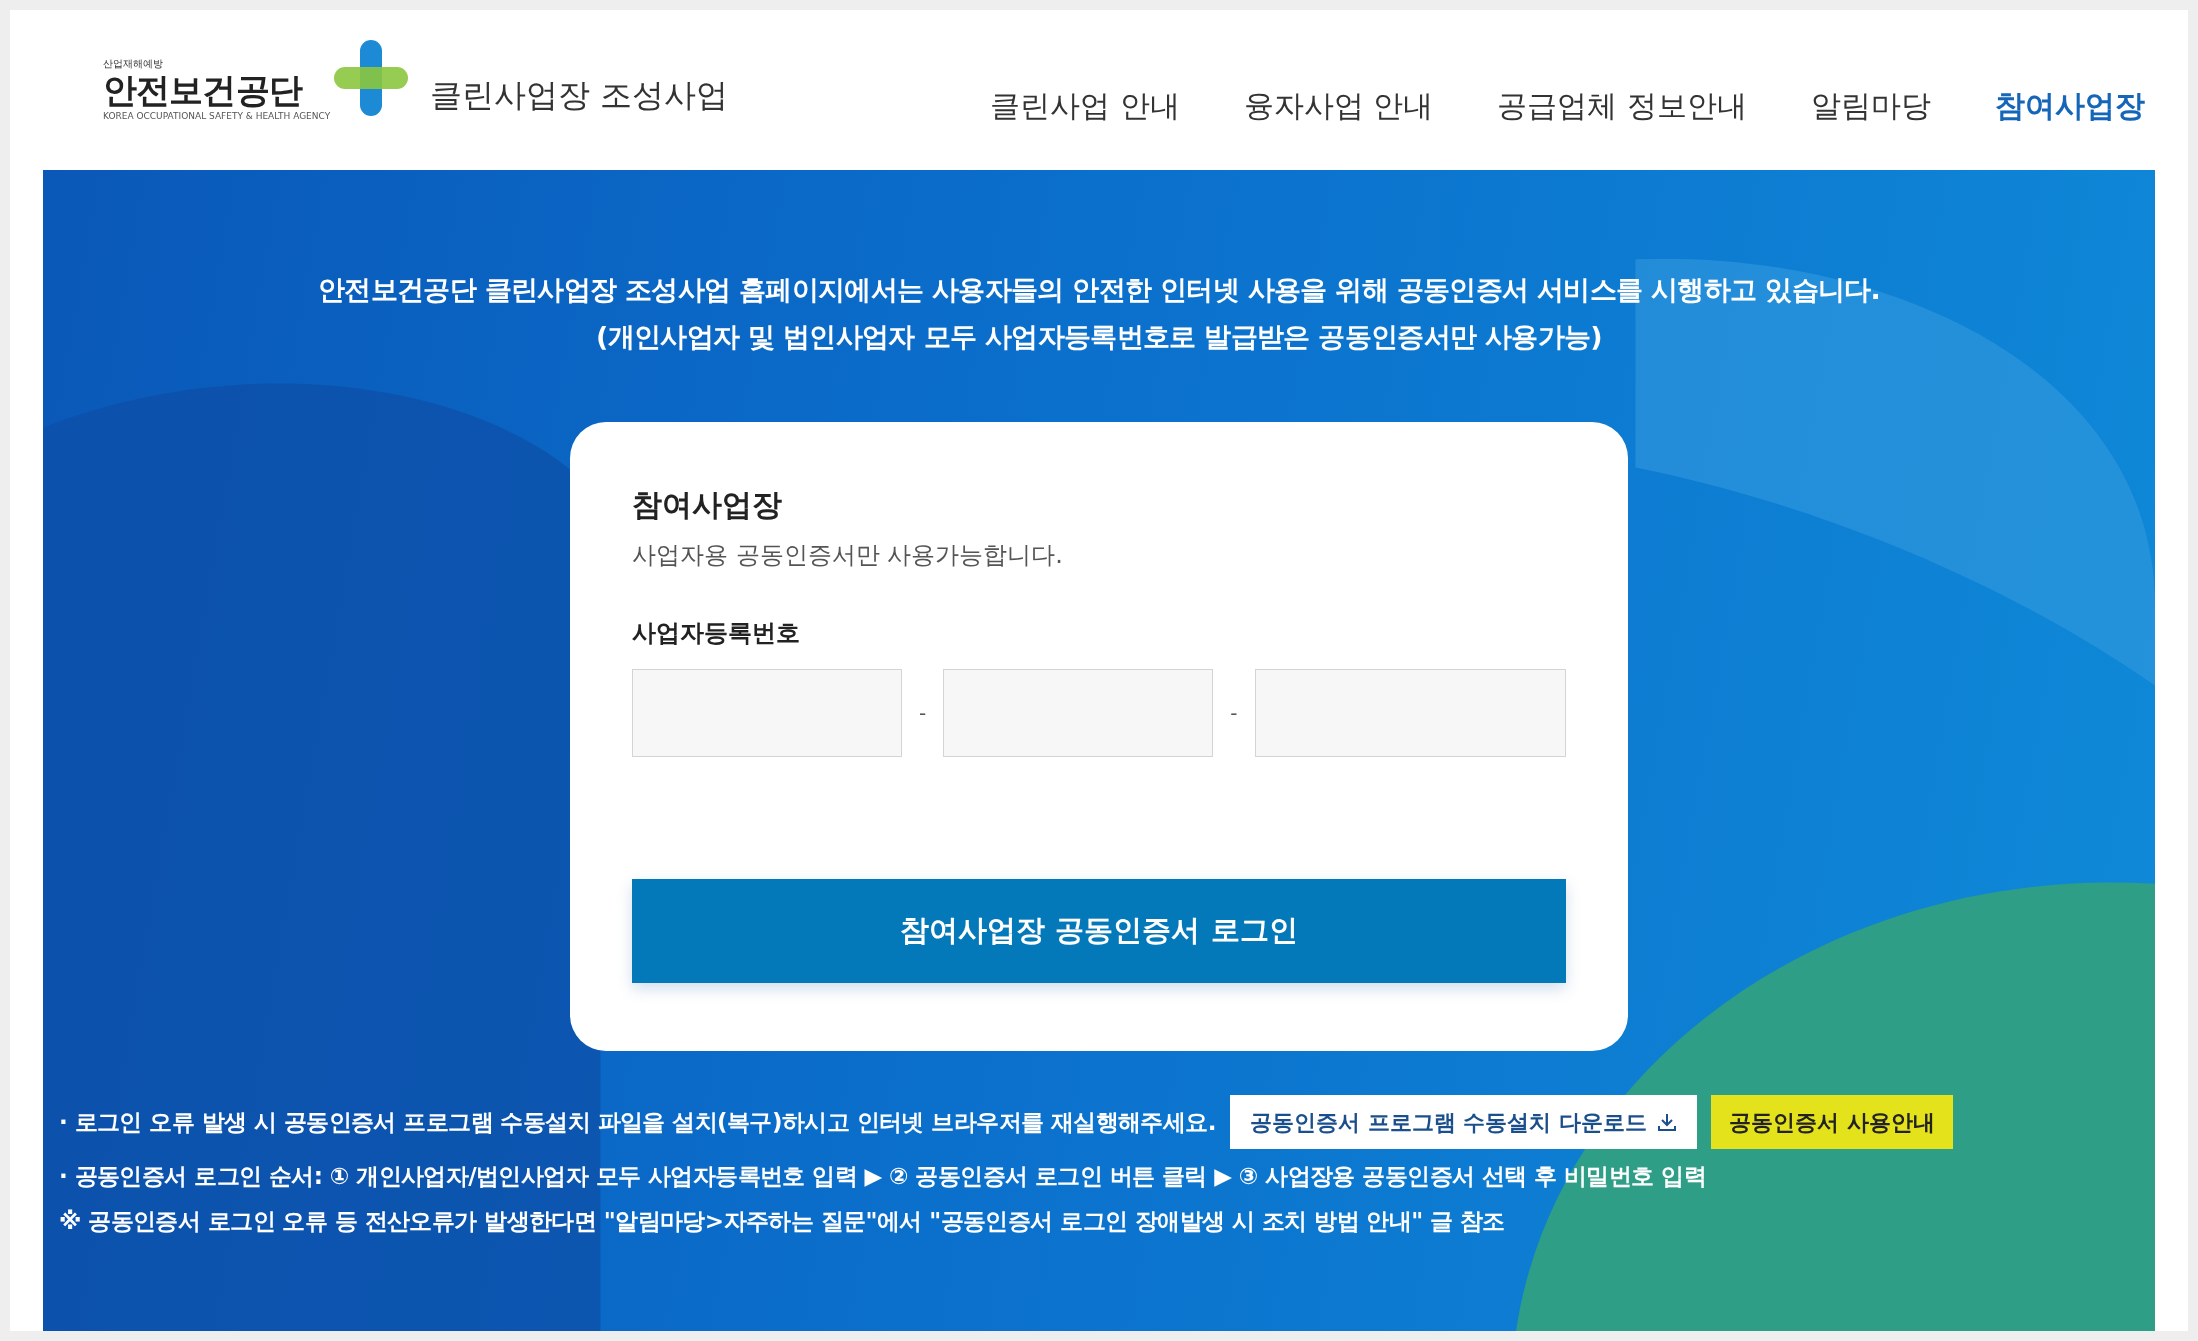 The width and height of the screenshot is (2198, 1341). I want to click on nav-link: 클린사업 안내, so click(1085, 105).